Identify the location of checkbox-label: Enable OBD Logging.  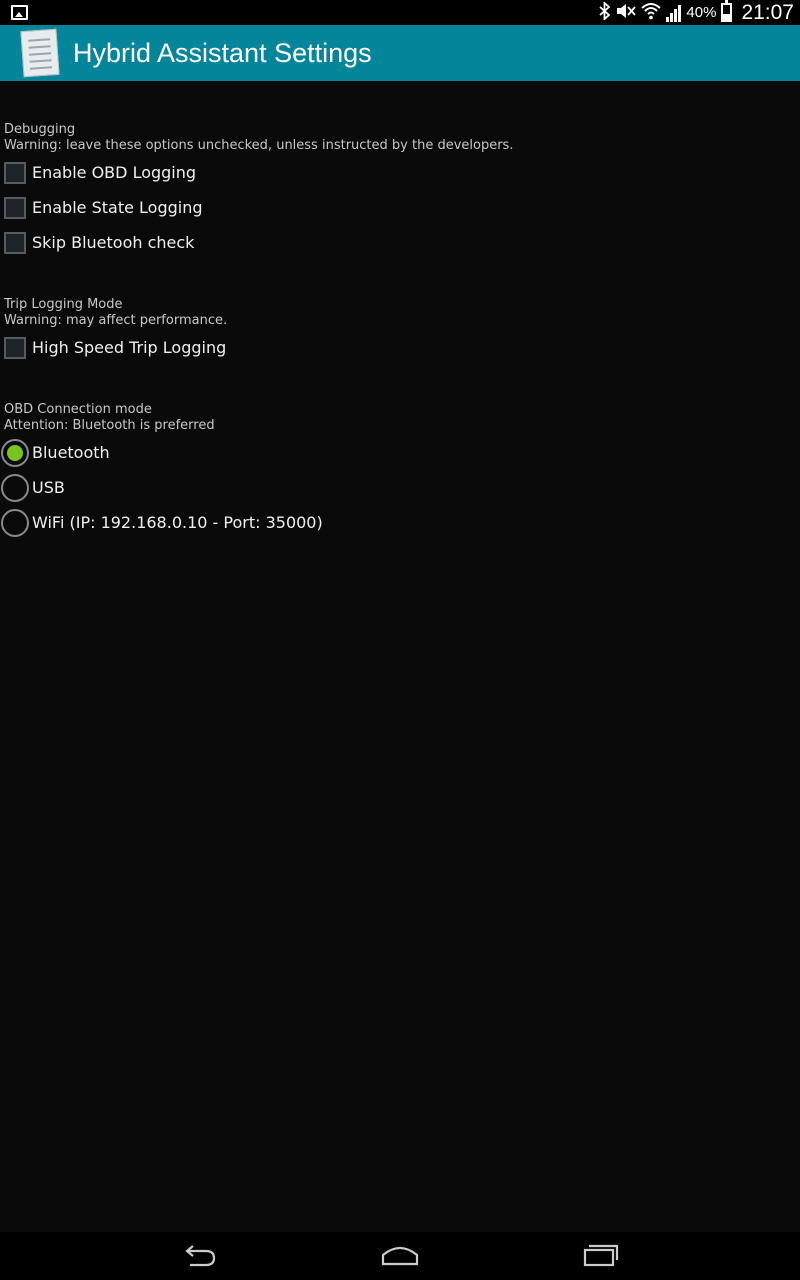
(114, 172).